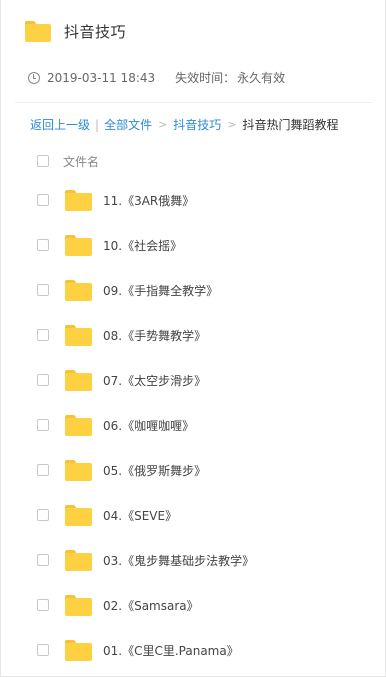  I want to click on list-item: 08.《手势舞教学》, so click(193, 335).